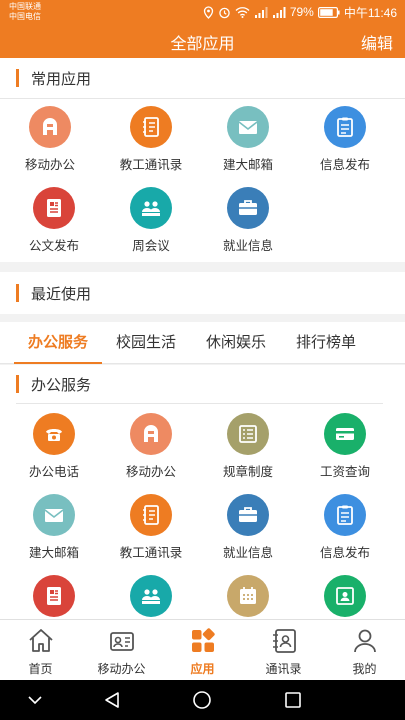  Describe the element at coordinates (58, 343) in the screenshot. I see `tab-office-services: 办公服务` at that location.